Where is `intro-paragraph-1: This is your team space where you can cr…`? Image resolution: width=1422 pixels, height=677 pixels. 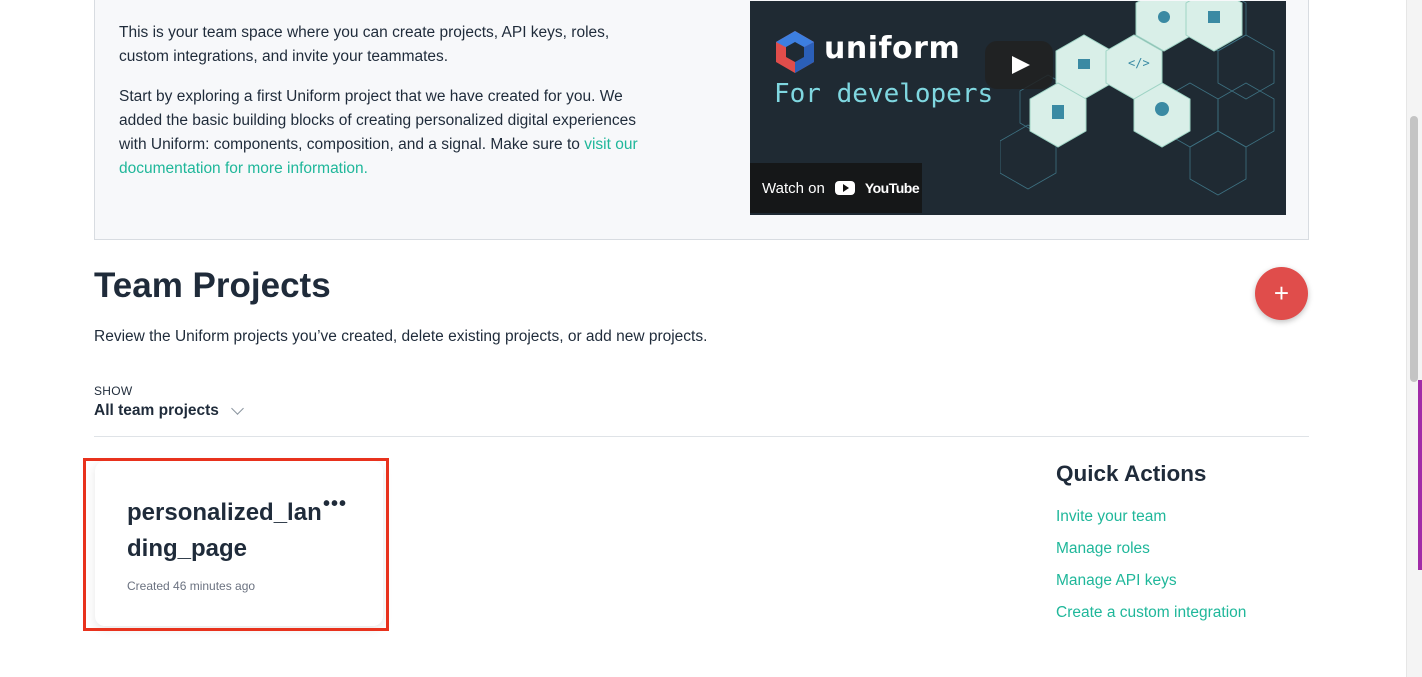 intro-paragraph-1: This is your team space where you can cr… is located at coordinates (364, 44).